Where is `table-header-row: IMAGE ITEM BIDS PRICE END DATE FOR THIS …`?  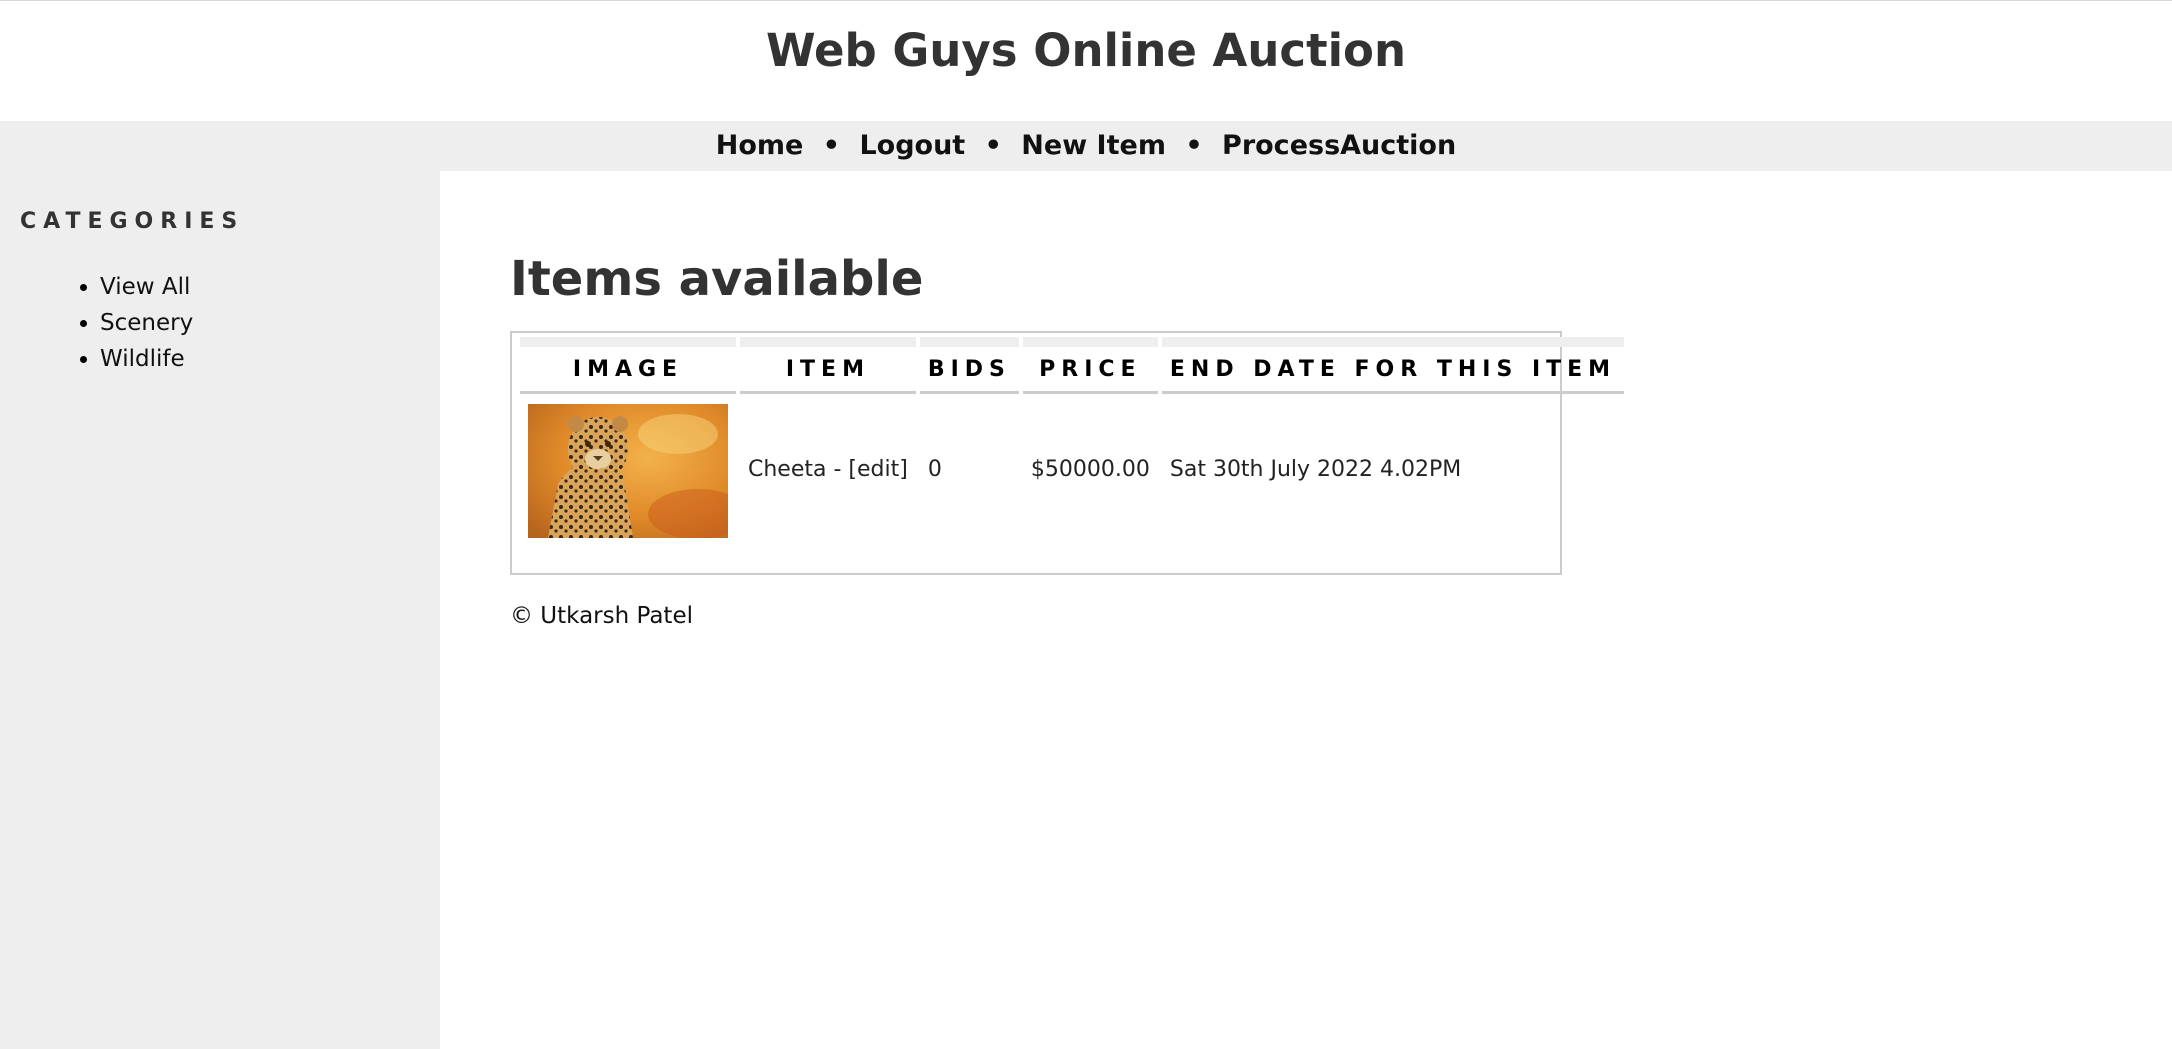 table-header-row: IMAGE ITEM BIDS PRICE END DATE FOR THIS … is located at coordinates (1072, 365).